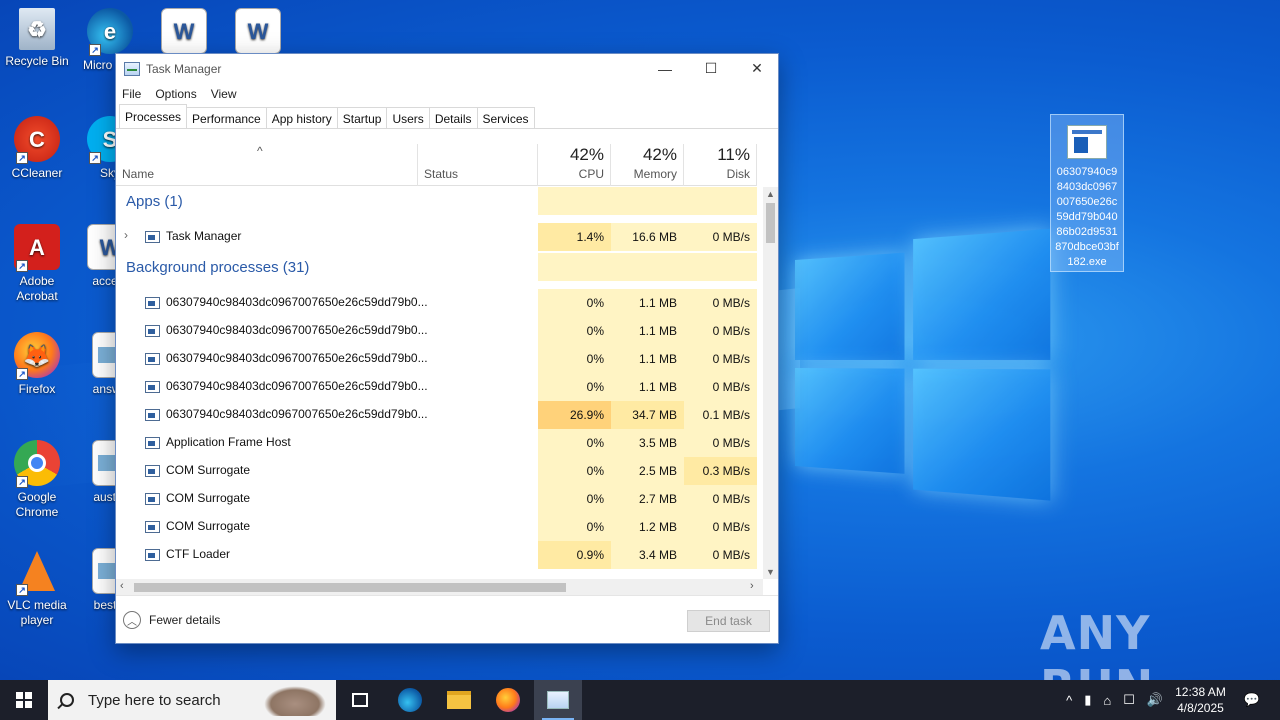 The width and height of the screenshot is (1280, 720). What do you see at coordinates (720, 471) in the screenshot?
I see `disk-value: 0.3 MB/s` at bounding box center [720, 471].